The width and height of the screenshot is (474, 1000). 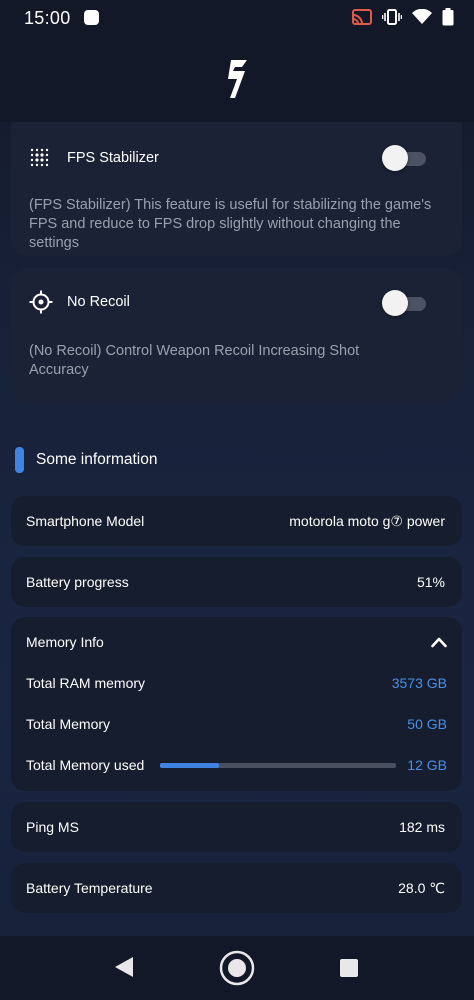 What do you see at coordinates (367, 521) in the screenshot?
I see `row-value: motorola moto g⑦ power` at bounding box center [367, 521].